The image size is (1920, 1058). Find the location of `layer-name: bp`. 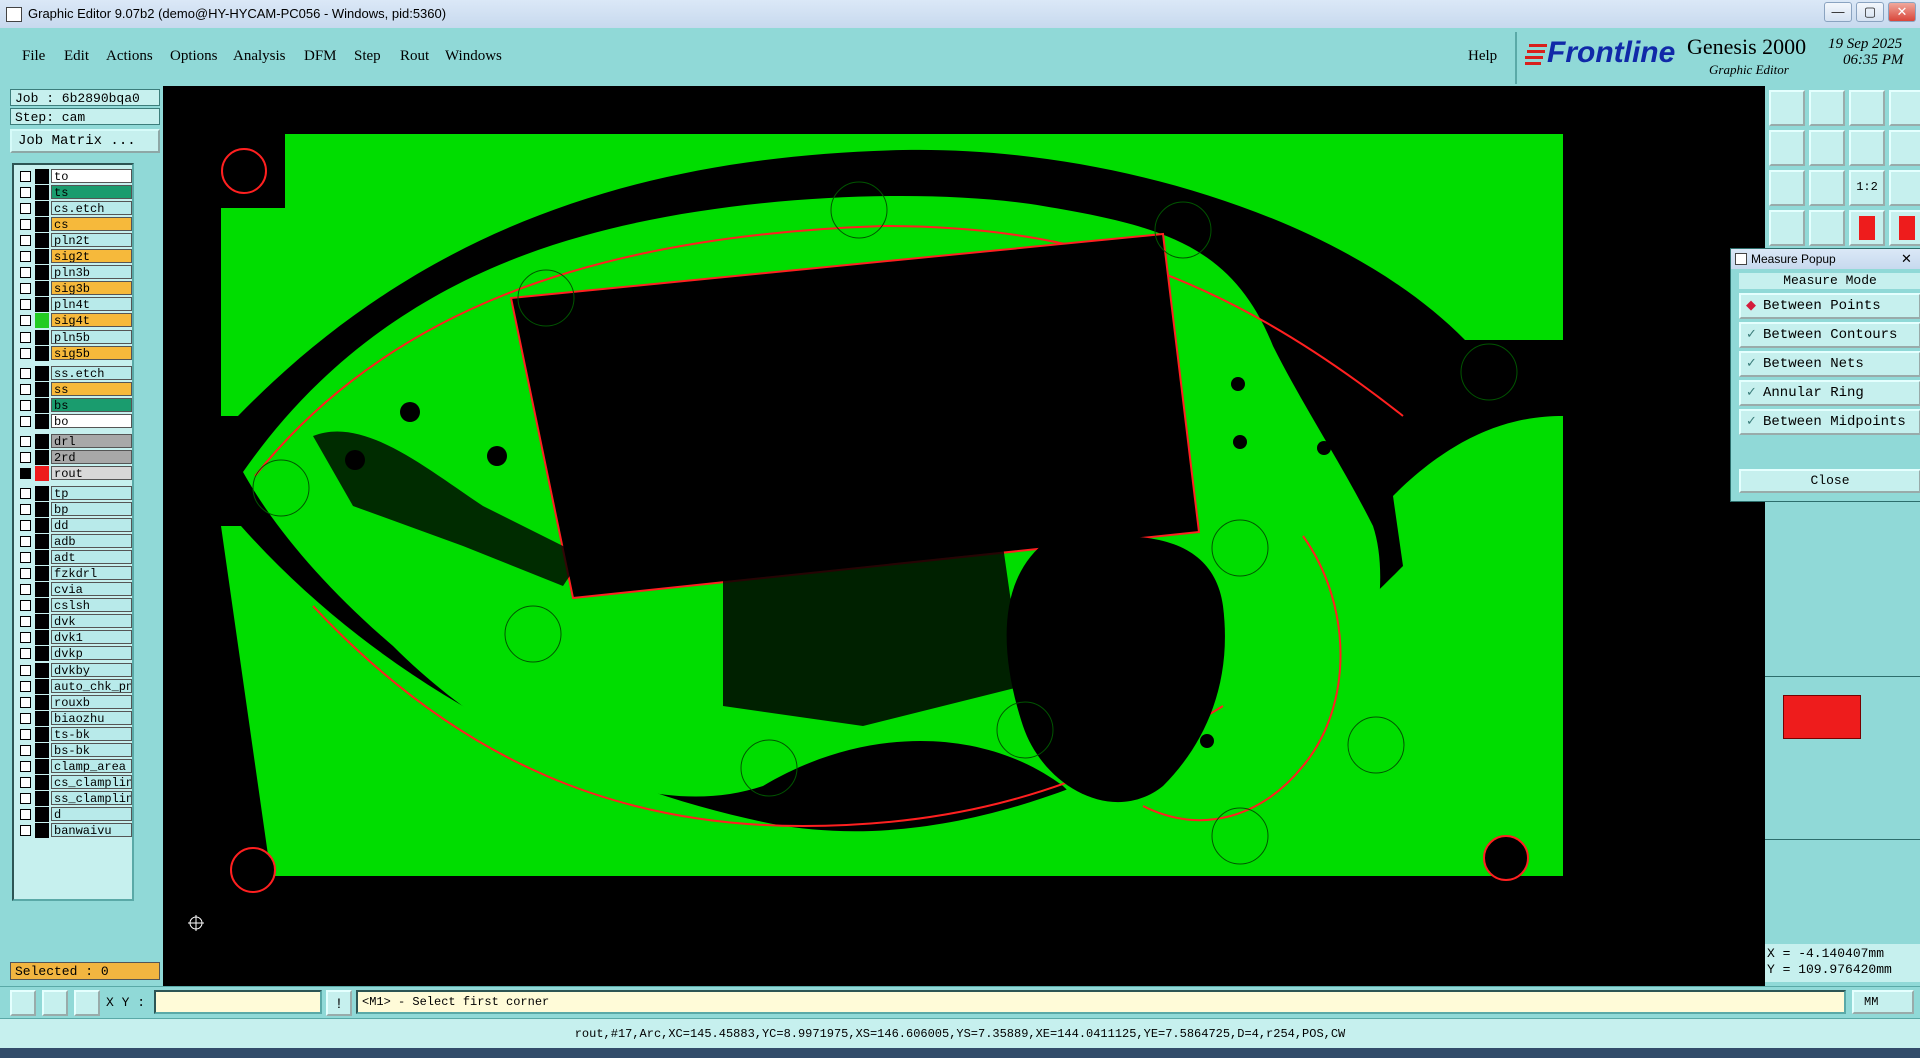

layer-name: bp is located at coordinates (91, 509).